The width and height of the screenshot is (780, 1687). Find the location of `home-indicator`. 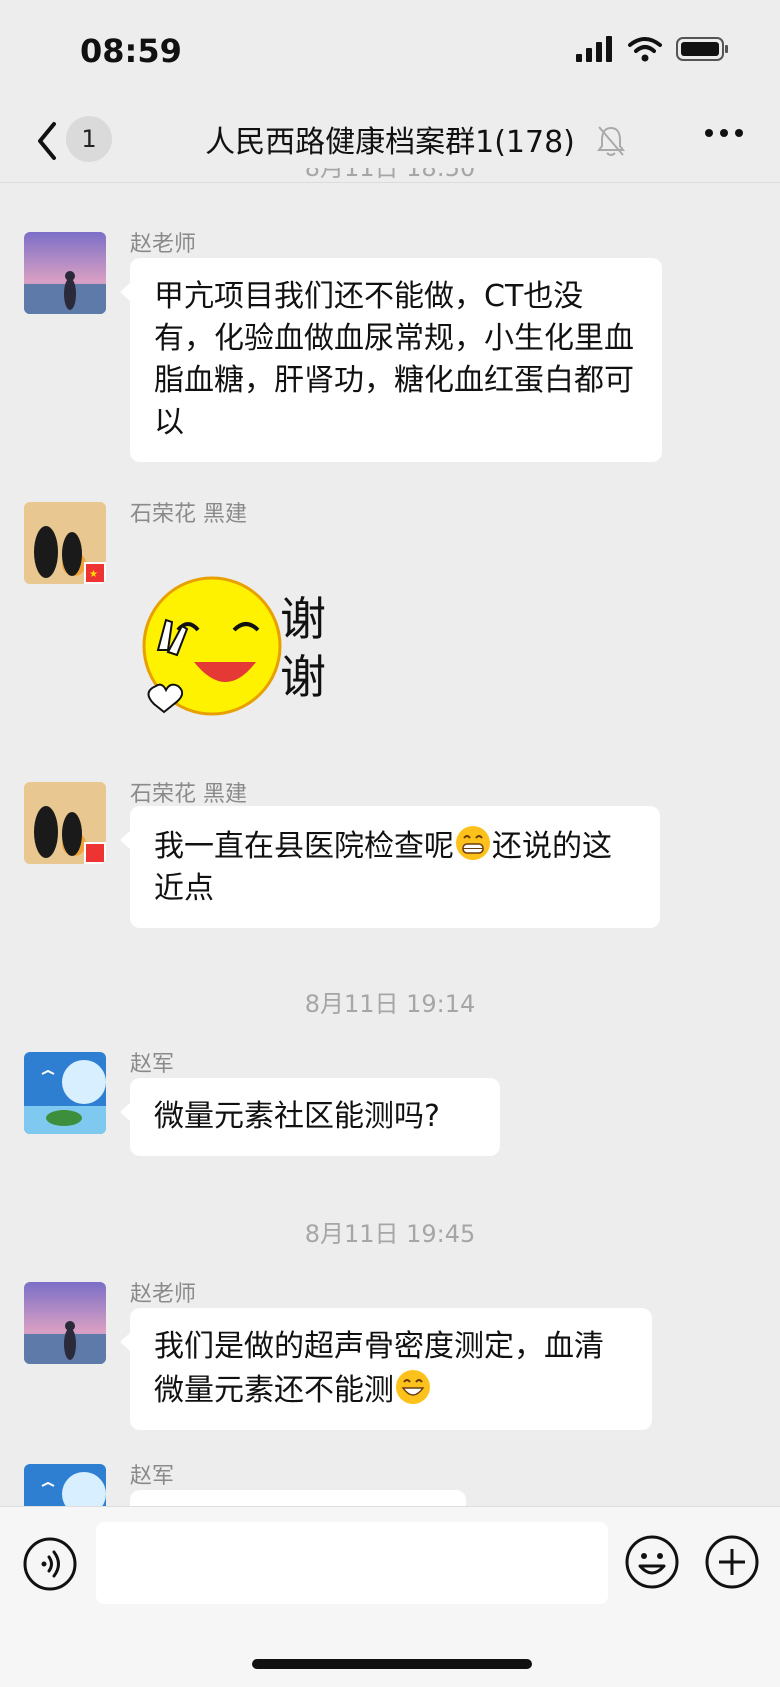

home-indicator is located at coordinates (392, 1664).